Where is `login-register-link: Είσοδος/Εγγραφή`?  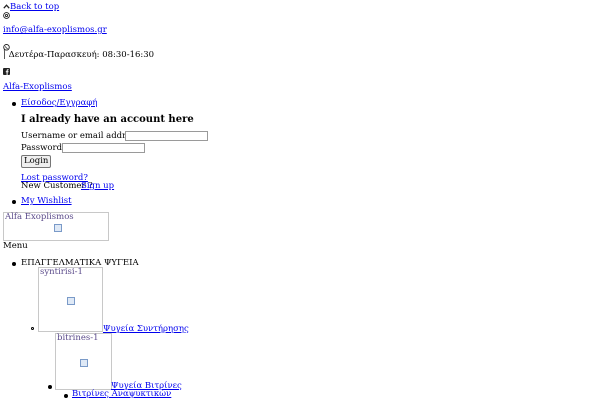 login-register-link: Είσοδος/Εγγραφή is located at coordinates (59, 103).